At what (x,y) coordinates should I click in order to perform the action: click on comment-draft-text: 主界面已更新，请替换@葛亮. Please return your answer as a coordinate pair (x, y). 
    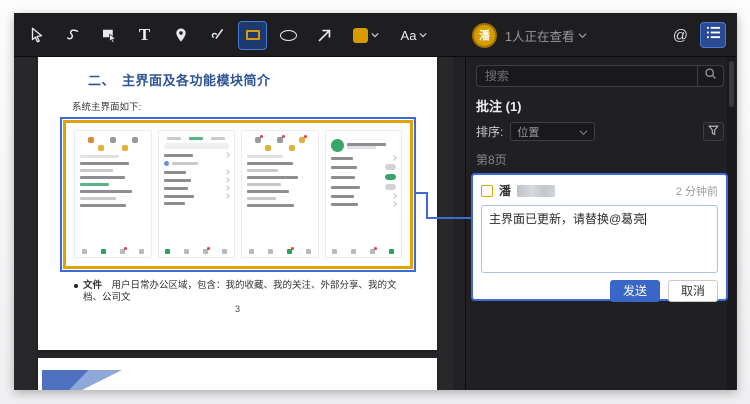
    Looking at the image, I should click on (567, 219).